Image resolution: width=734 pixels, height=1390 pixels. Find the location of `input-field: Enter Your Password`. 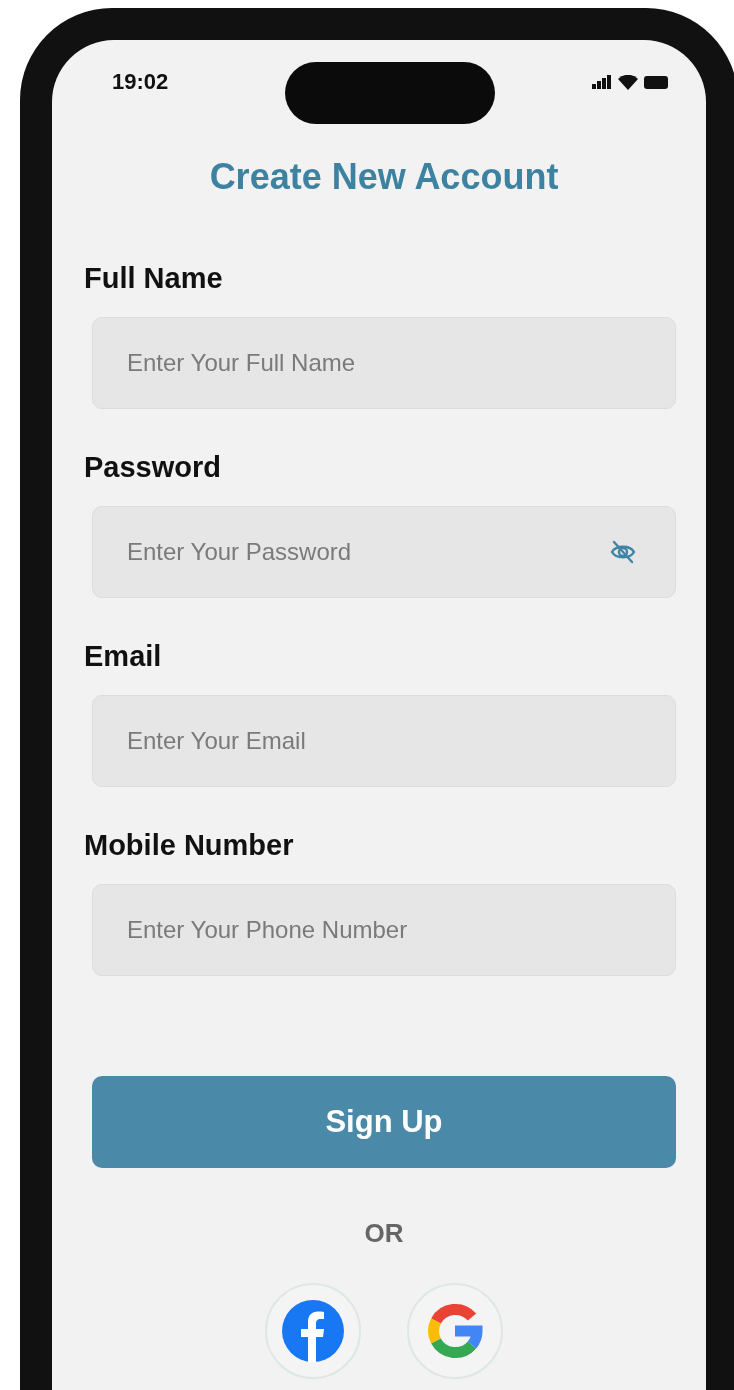

input-field: Enter Your Password is located at coordinates (384, 552).